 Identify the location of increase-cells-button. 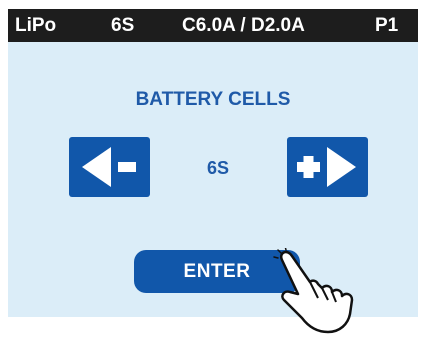
(327, 167).